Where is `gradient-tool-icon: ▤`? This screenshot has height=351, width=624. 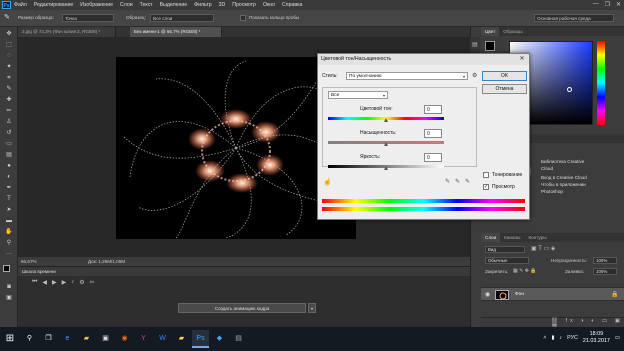 gradient-tool-icon: ▤ is located at coordinates (9, 155).